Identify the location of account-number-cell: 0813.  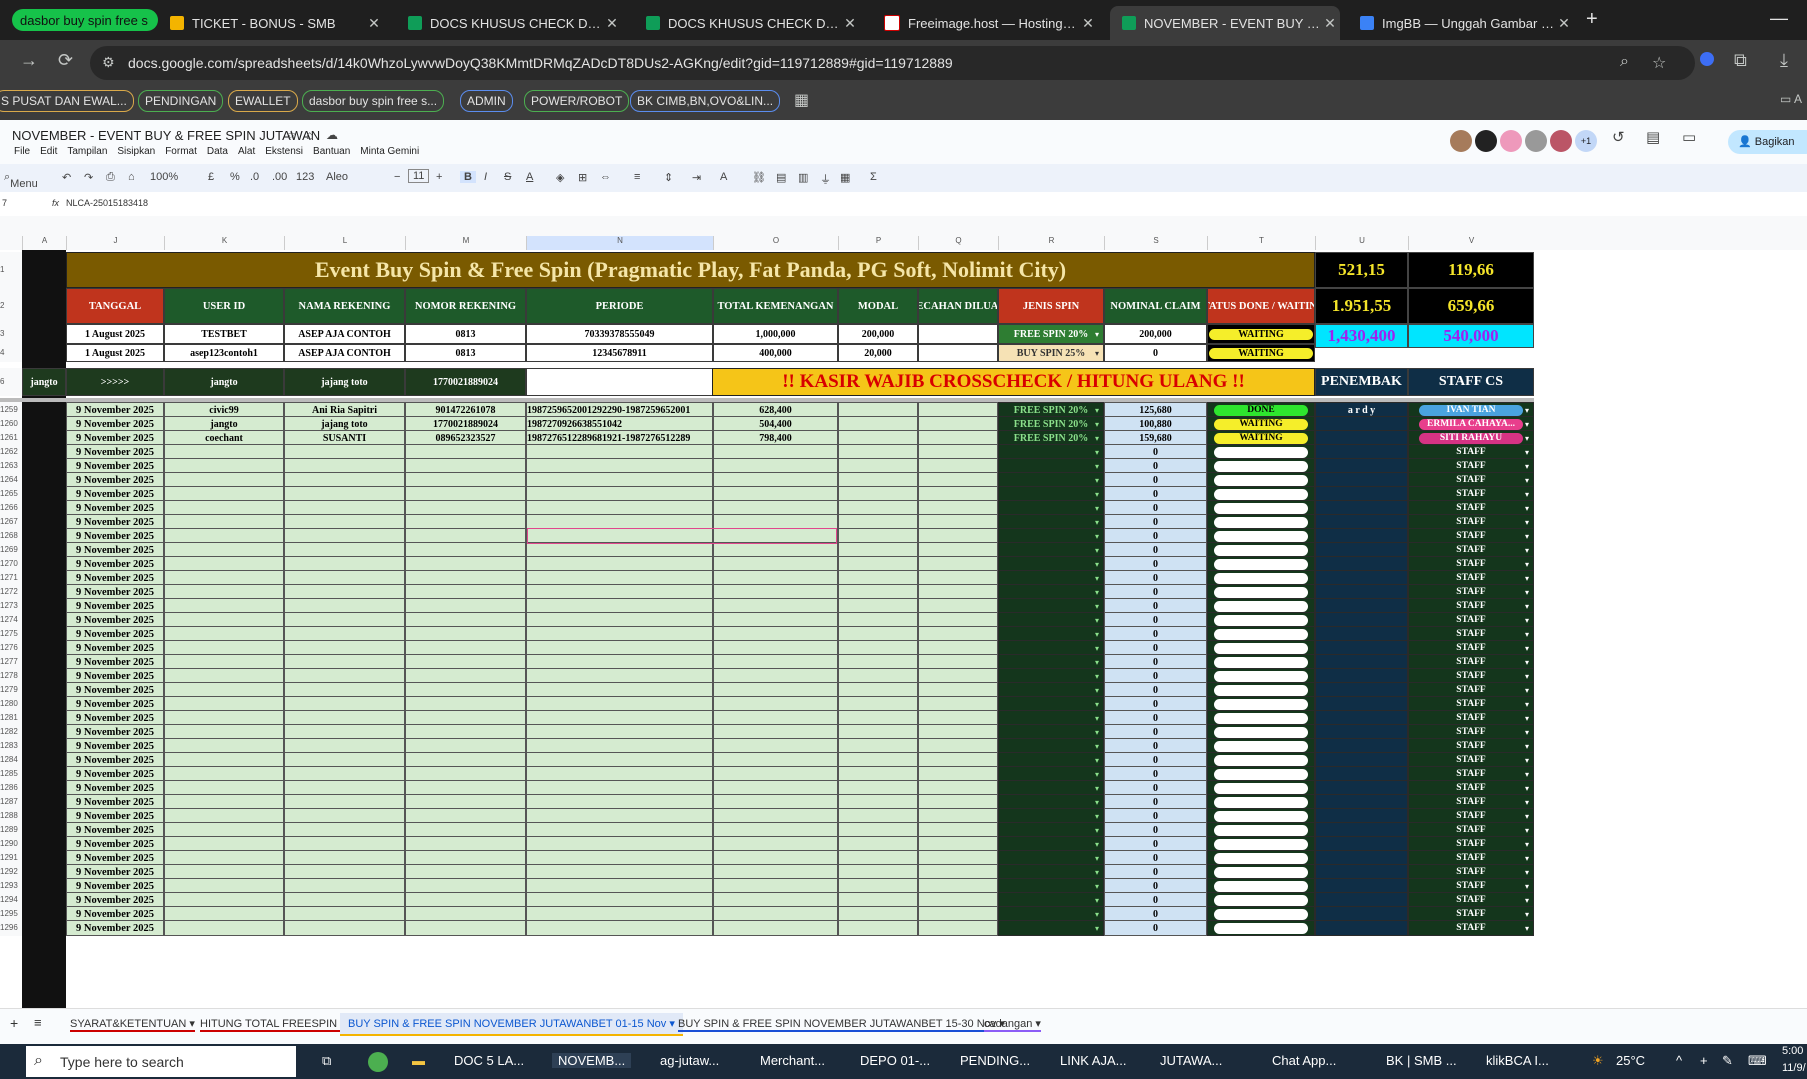
(465, 353).